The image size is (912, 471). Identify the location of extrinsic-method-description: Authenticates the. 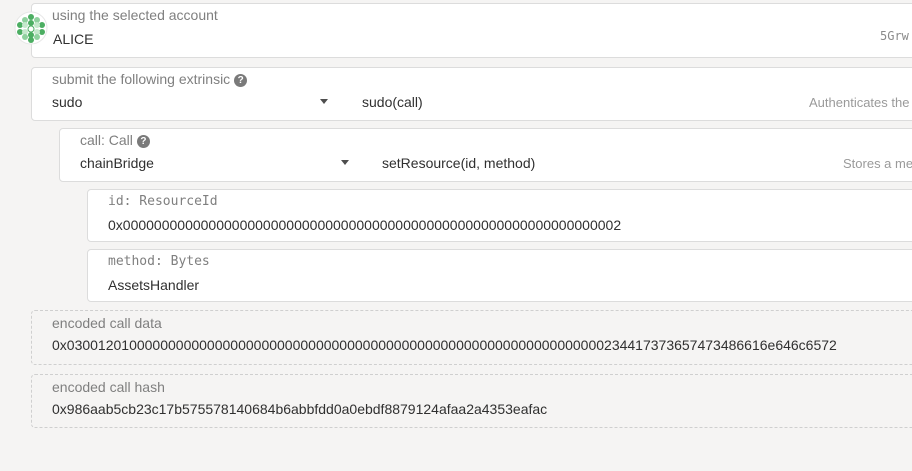
(859, 102).